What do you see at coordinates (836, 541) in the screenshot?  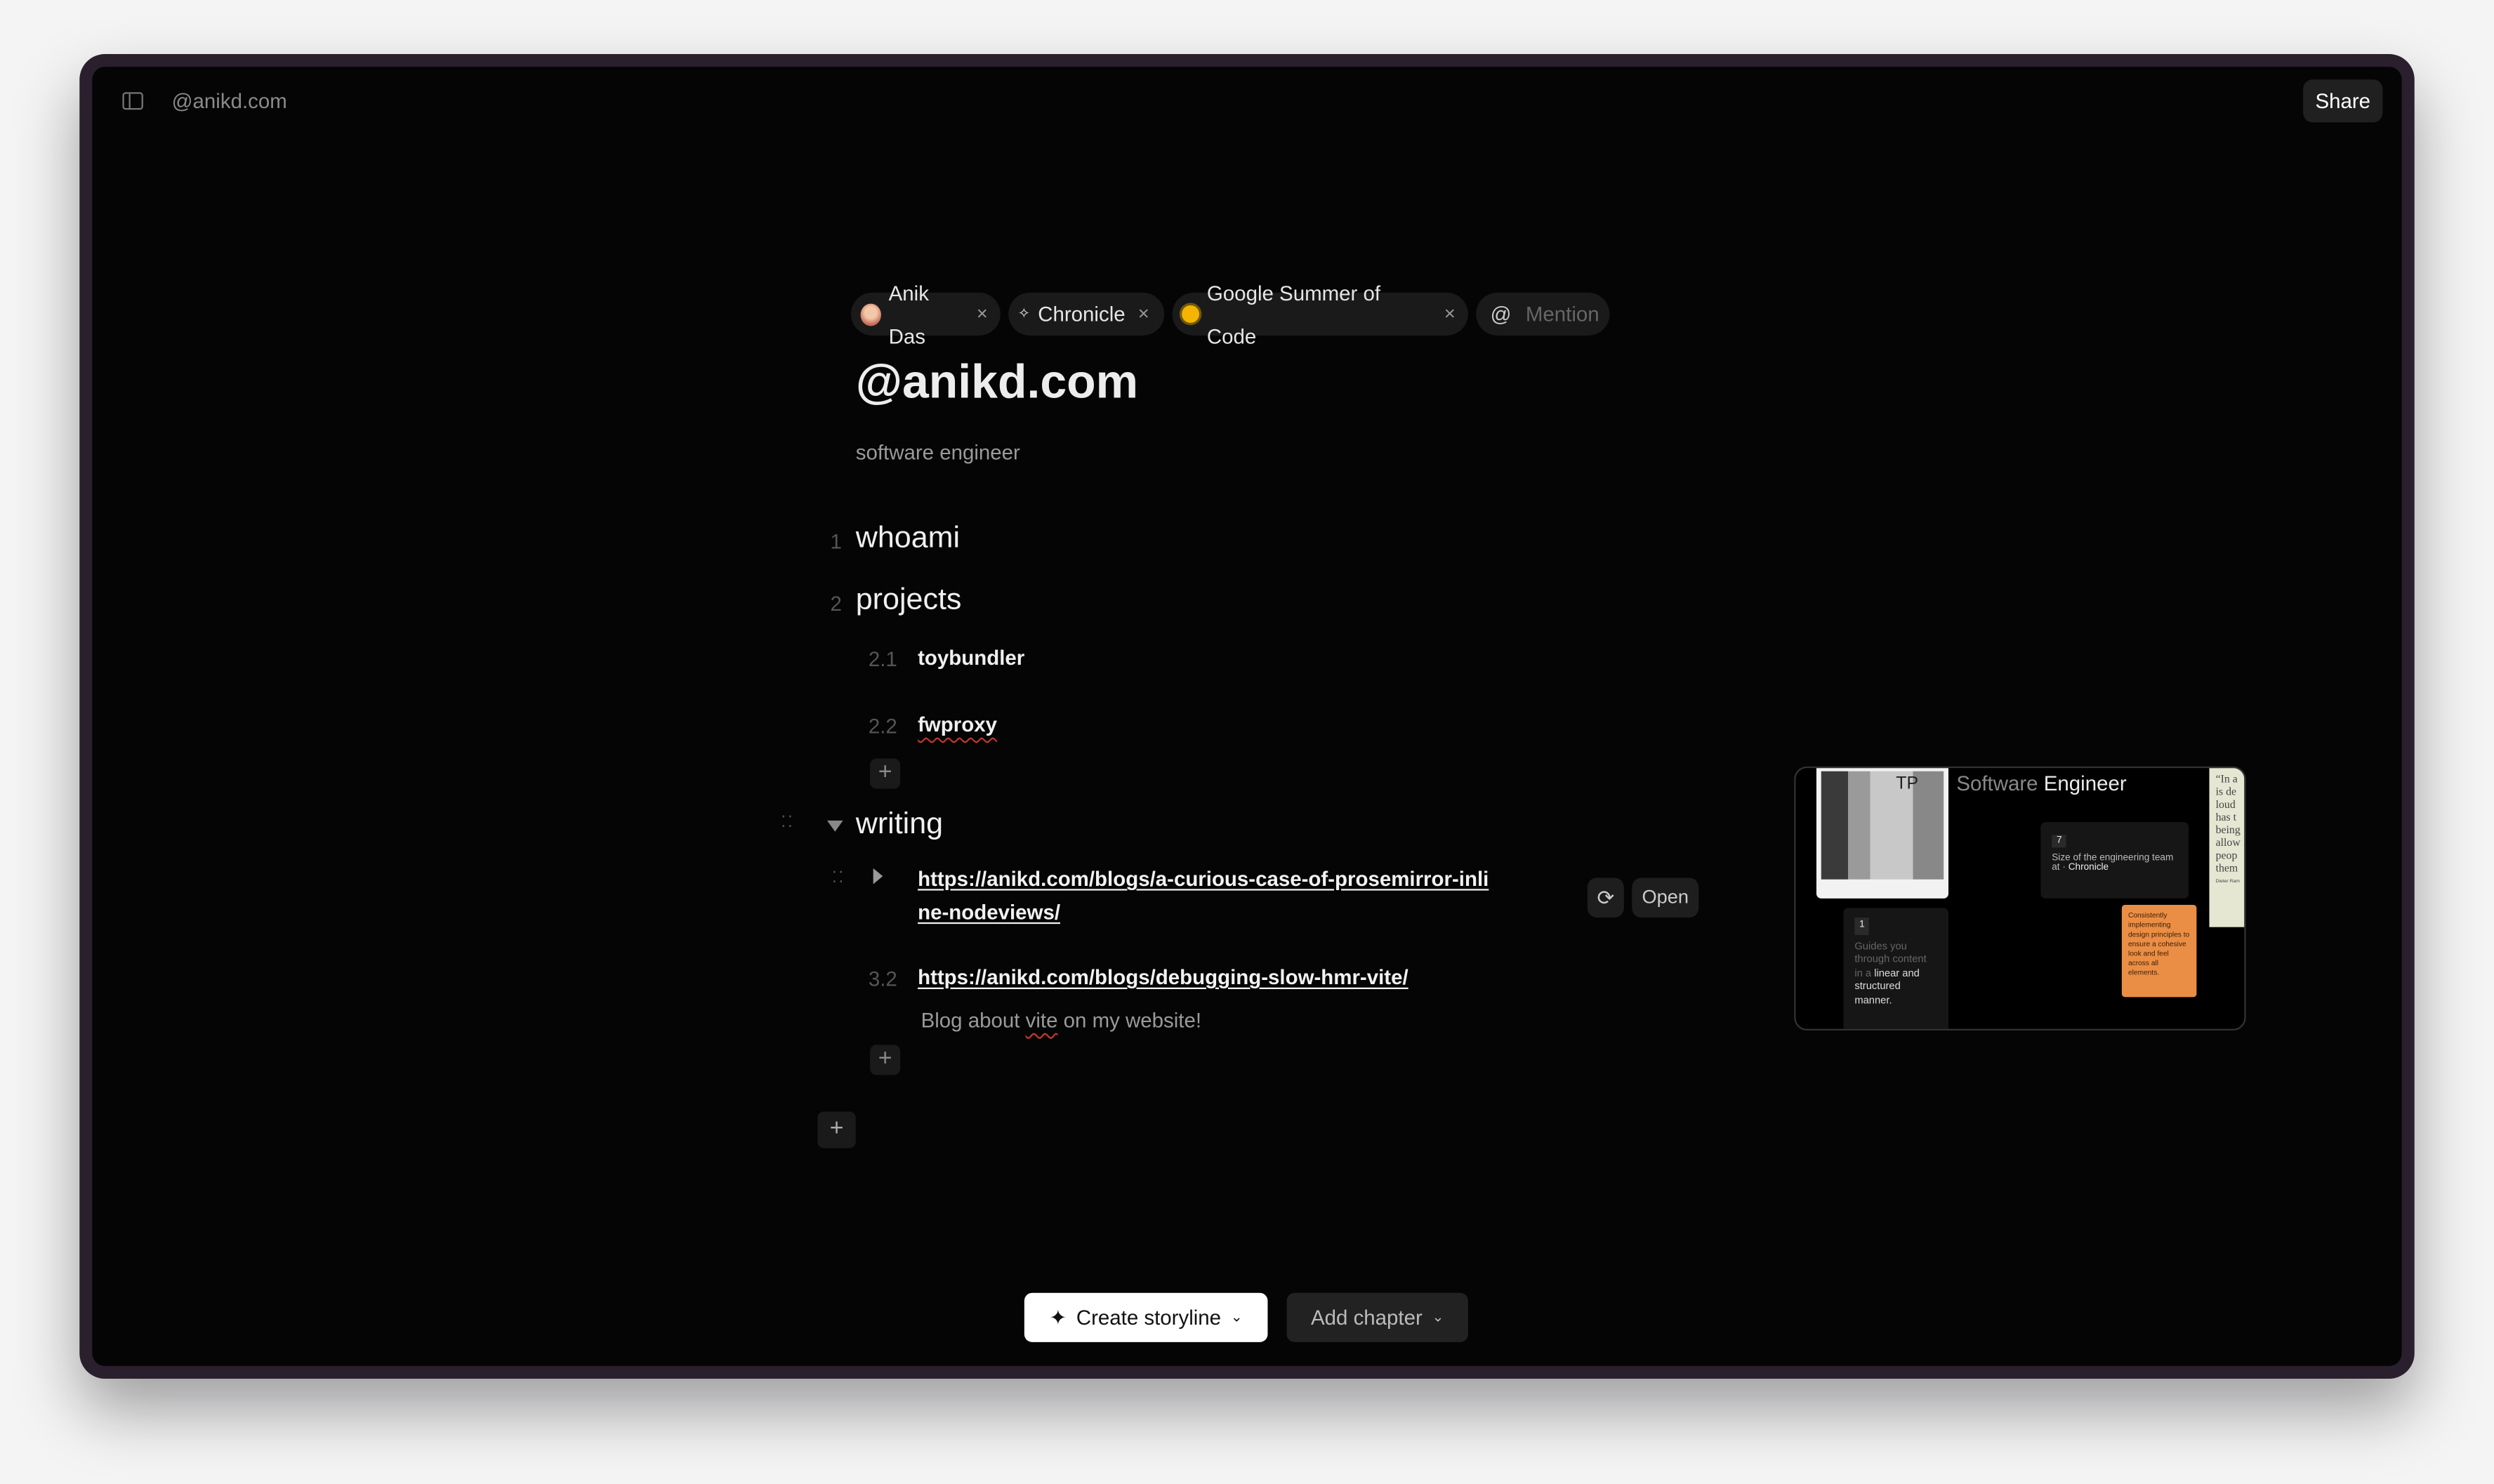 I see `section-number: 1` at bounding box center [836, 541].